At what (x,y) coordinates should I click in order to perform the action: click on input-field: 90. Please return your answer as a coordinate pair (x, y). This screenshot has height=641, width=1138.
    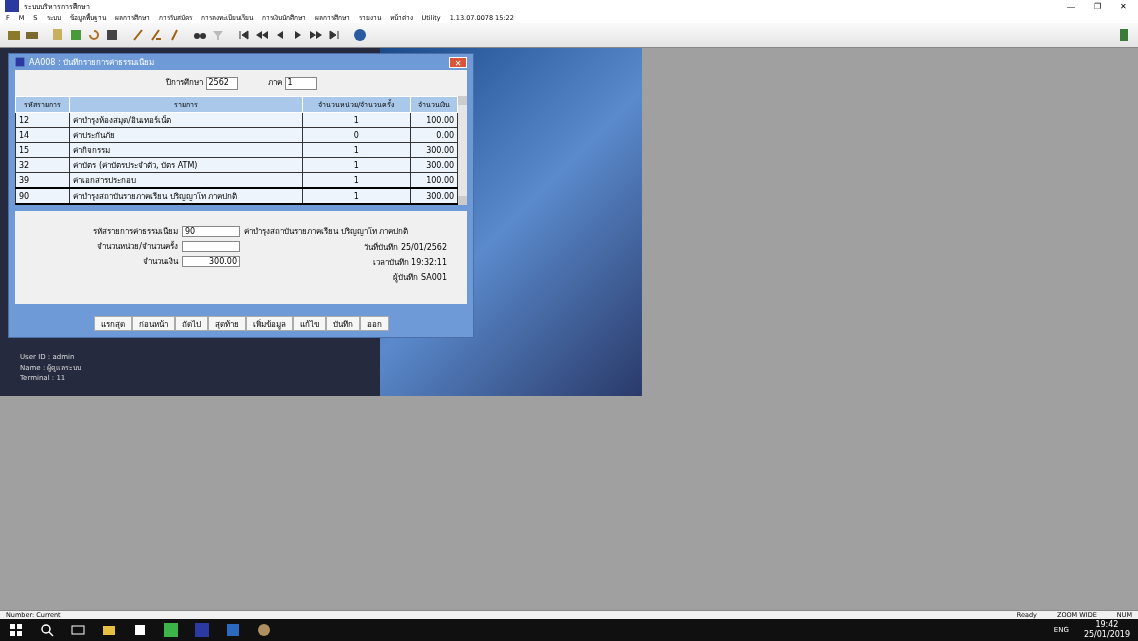
    Looking at the image, I should click on (211, 231).